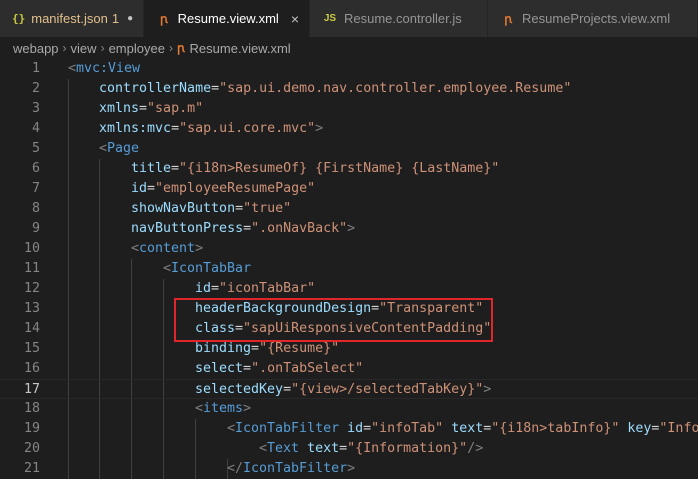 The width and height of the screenshot is (698, 479). Describe the element at coordinates (35, 128) in the screenshot. I see `line-number: 4` at that location.